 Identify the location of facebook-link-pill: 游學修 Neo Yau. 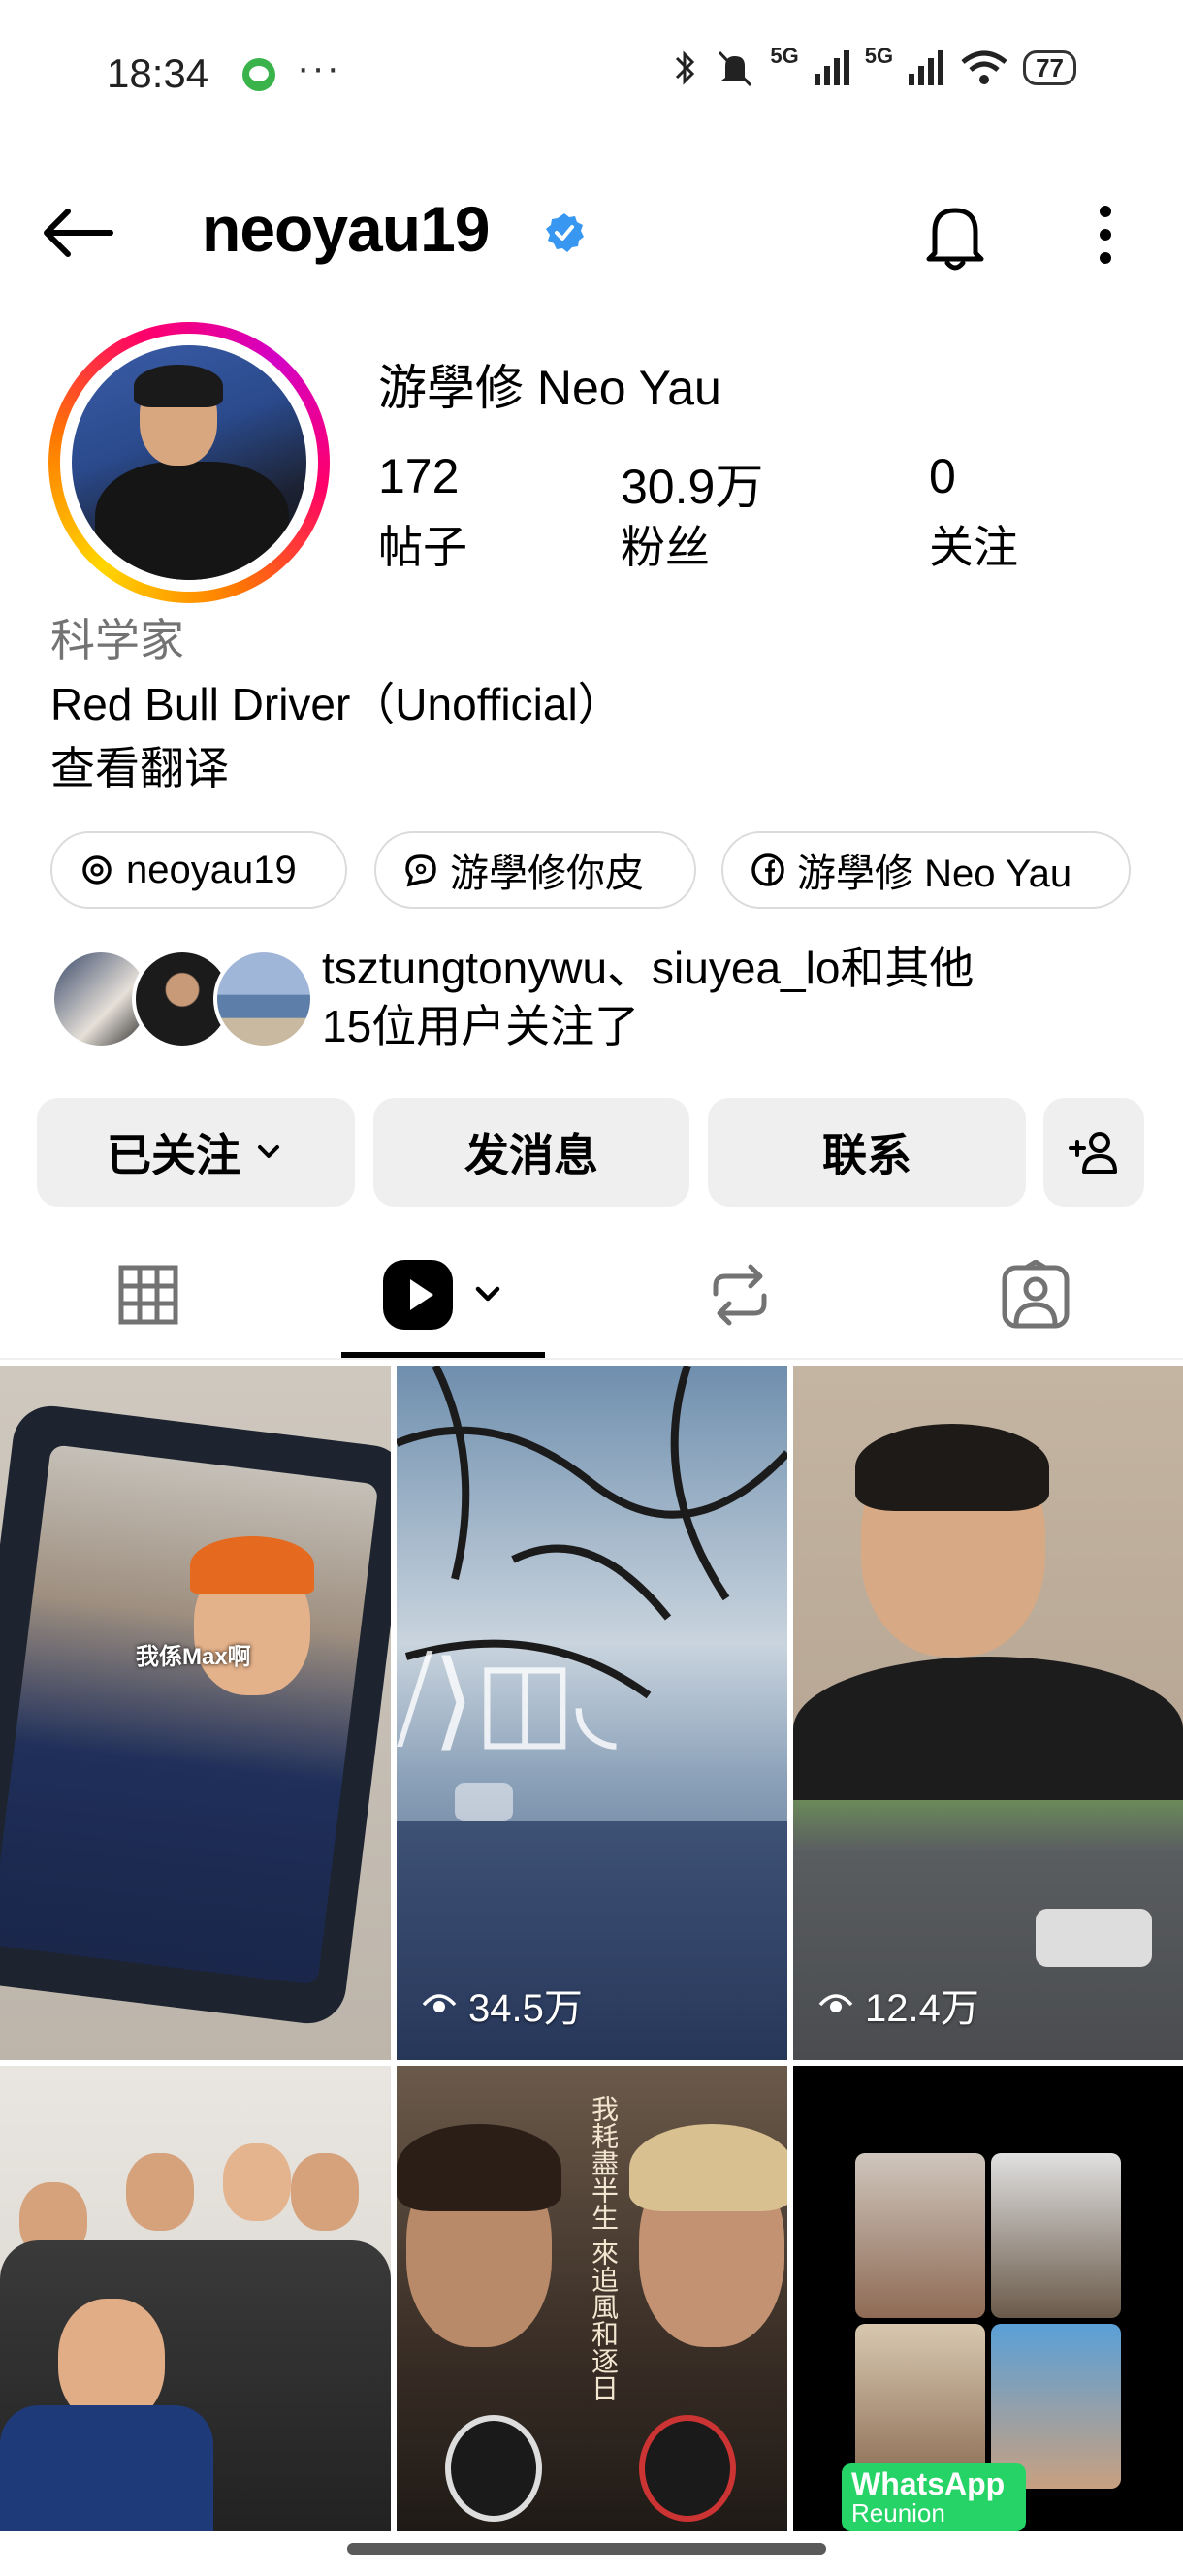
(926, 870).